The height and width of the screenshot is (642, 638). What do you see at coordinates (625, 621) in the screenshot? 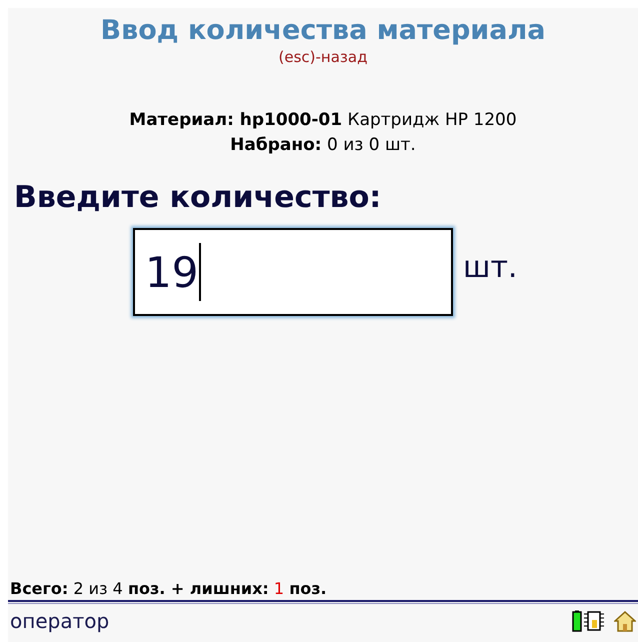
I see `home-icon` at bounding box center [625, 621].